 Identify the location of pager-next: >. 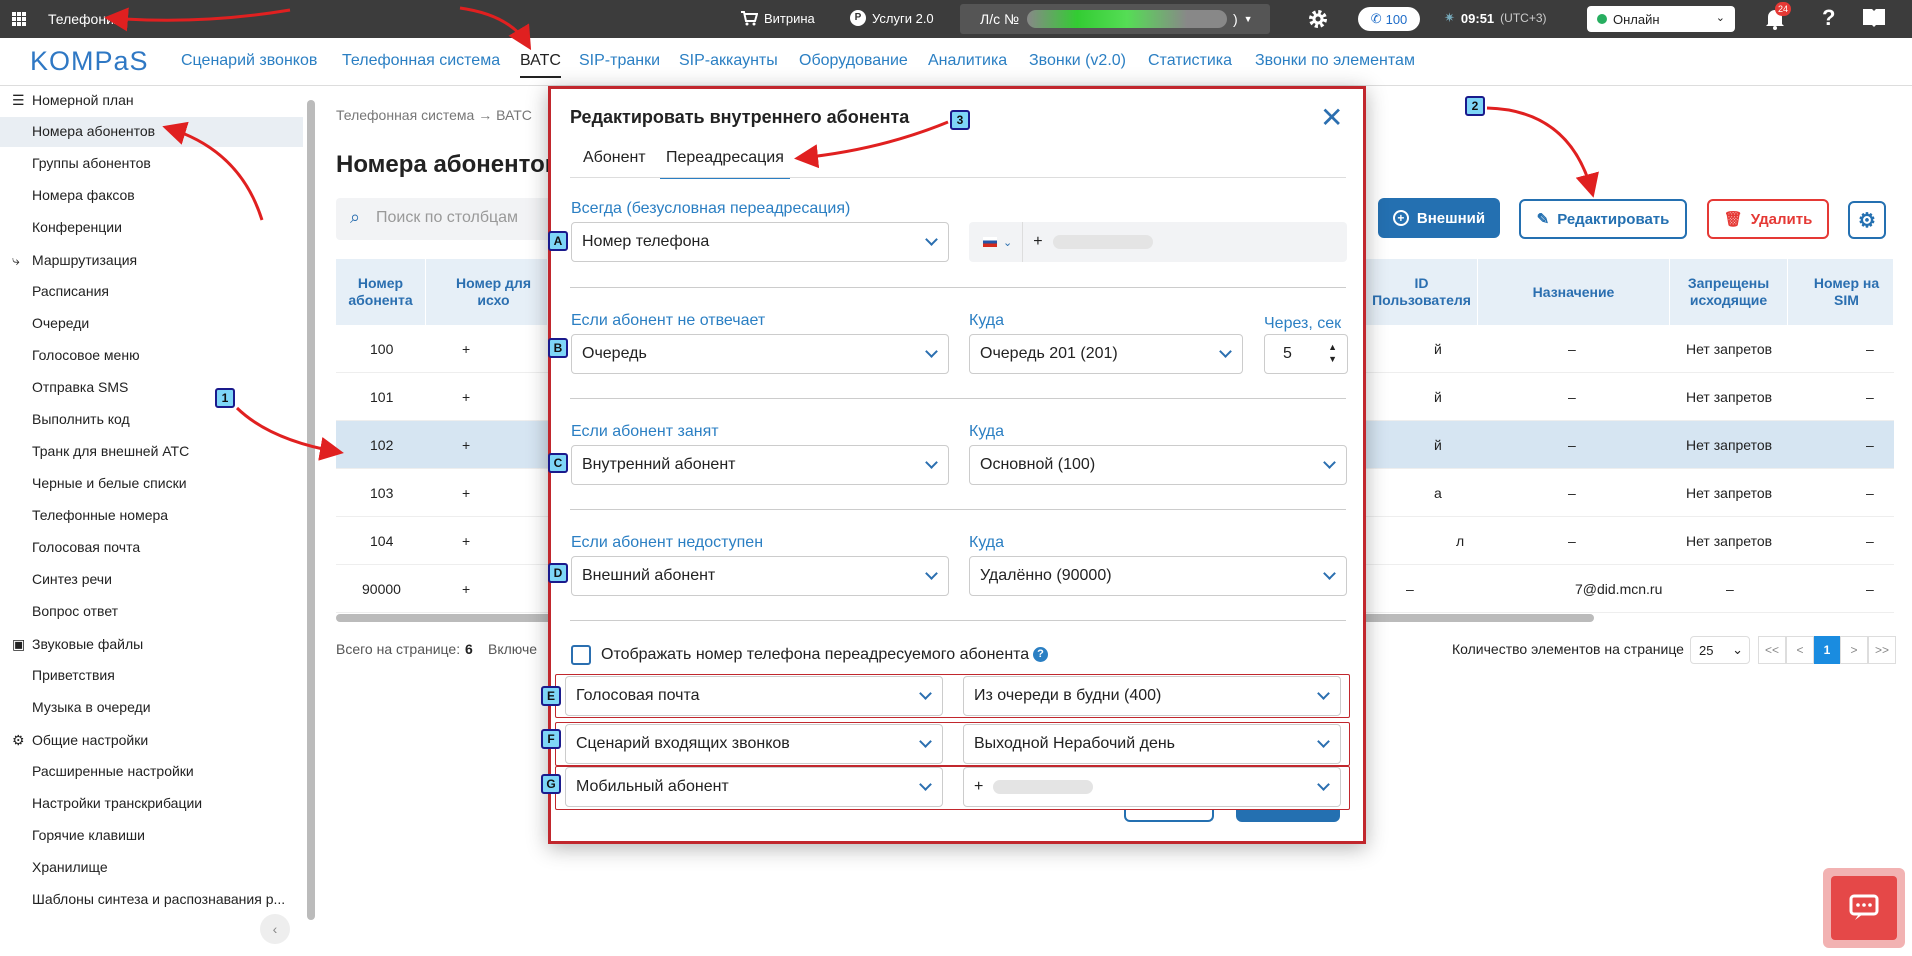
(1854, 650).